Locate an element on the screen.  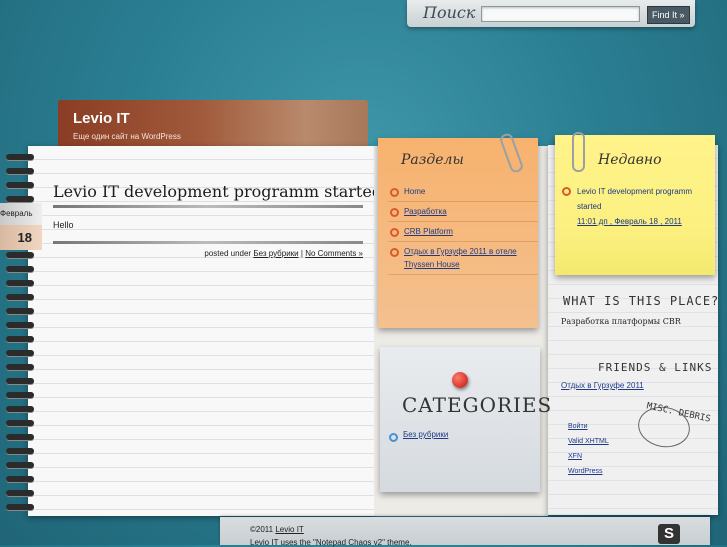
body-divider is located at coordinates (208, 242).